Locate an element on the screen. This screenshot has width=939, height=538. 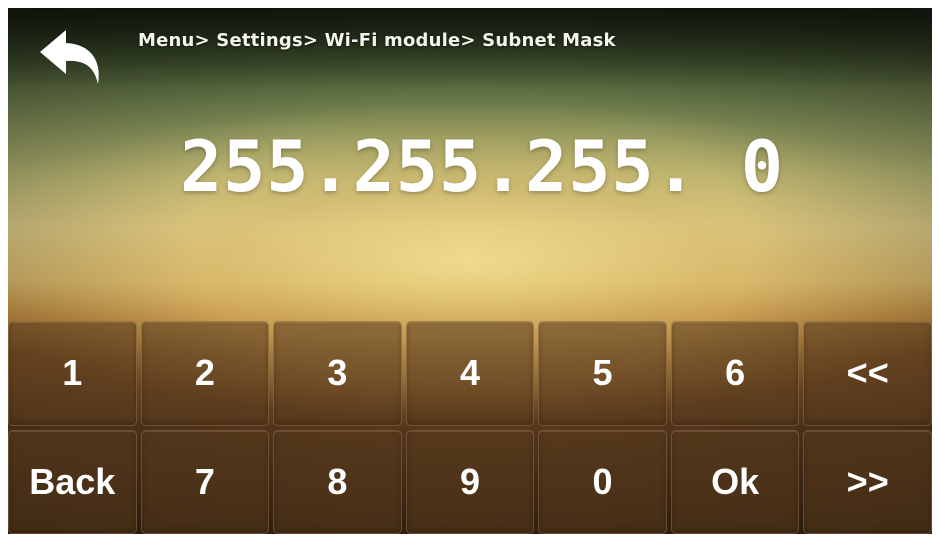
key-3: 3 is located at coordinates (337, 373).